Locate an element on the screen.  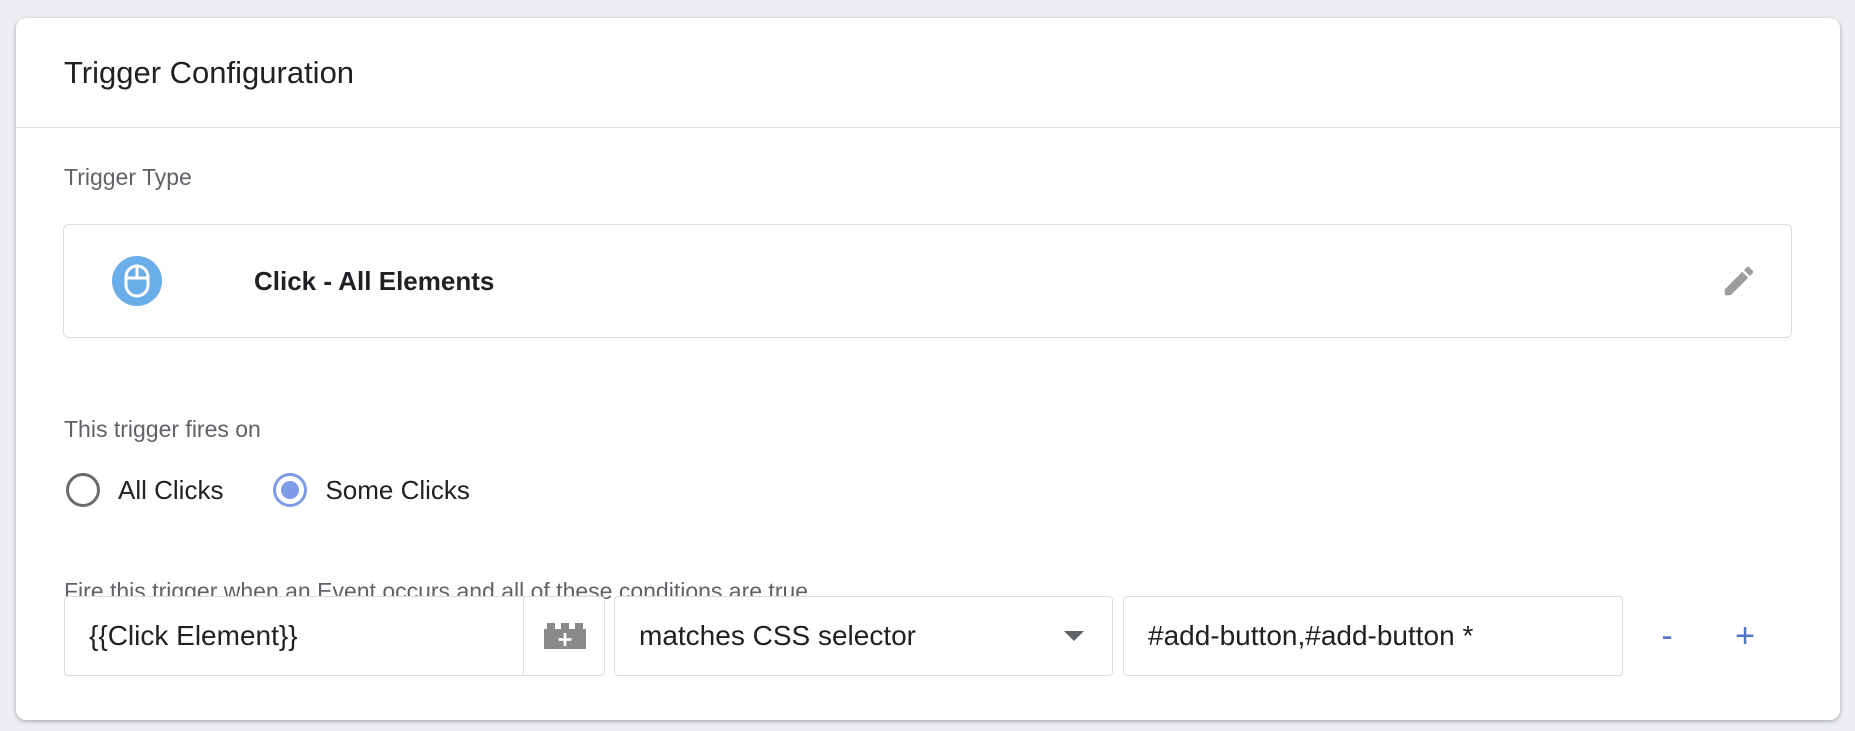
card-title: Trigger Configuration is located at coordinates (209, 72).